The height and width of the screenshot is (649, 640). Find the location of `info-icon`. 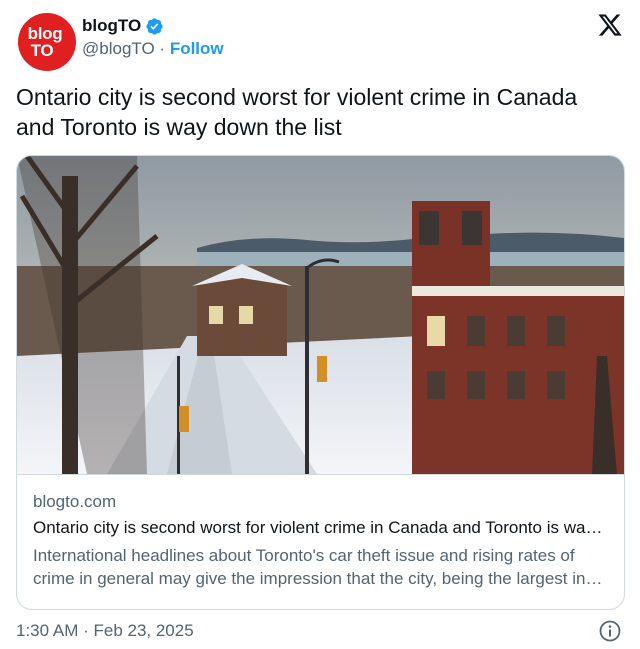

info-icon is located at coordinates (610, 631).